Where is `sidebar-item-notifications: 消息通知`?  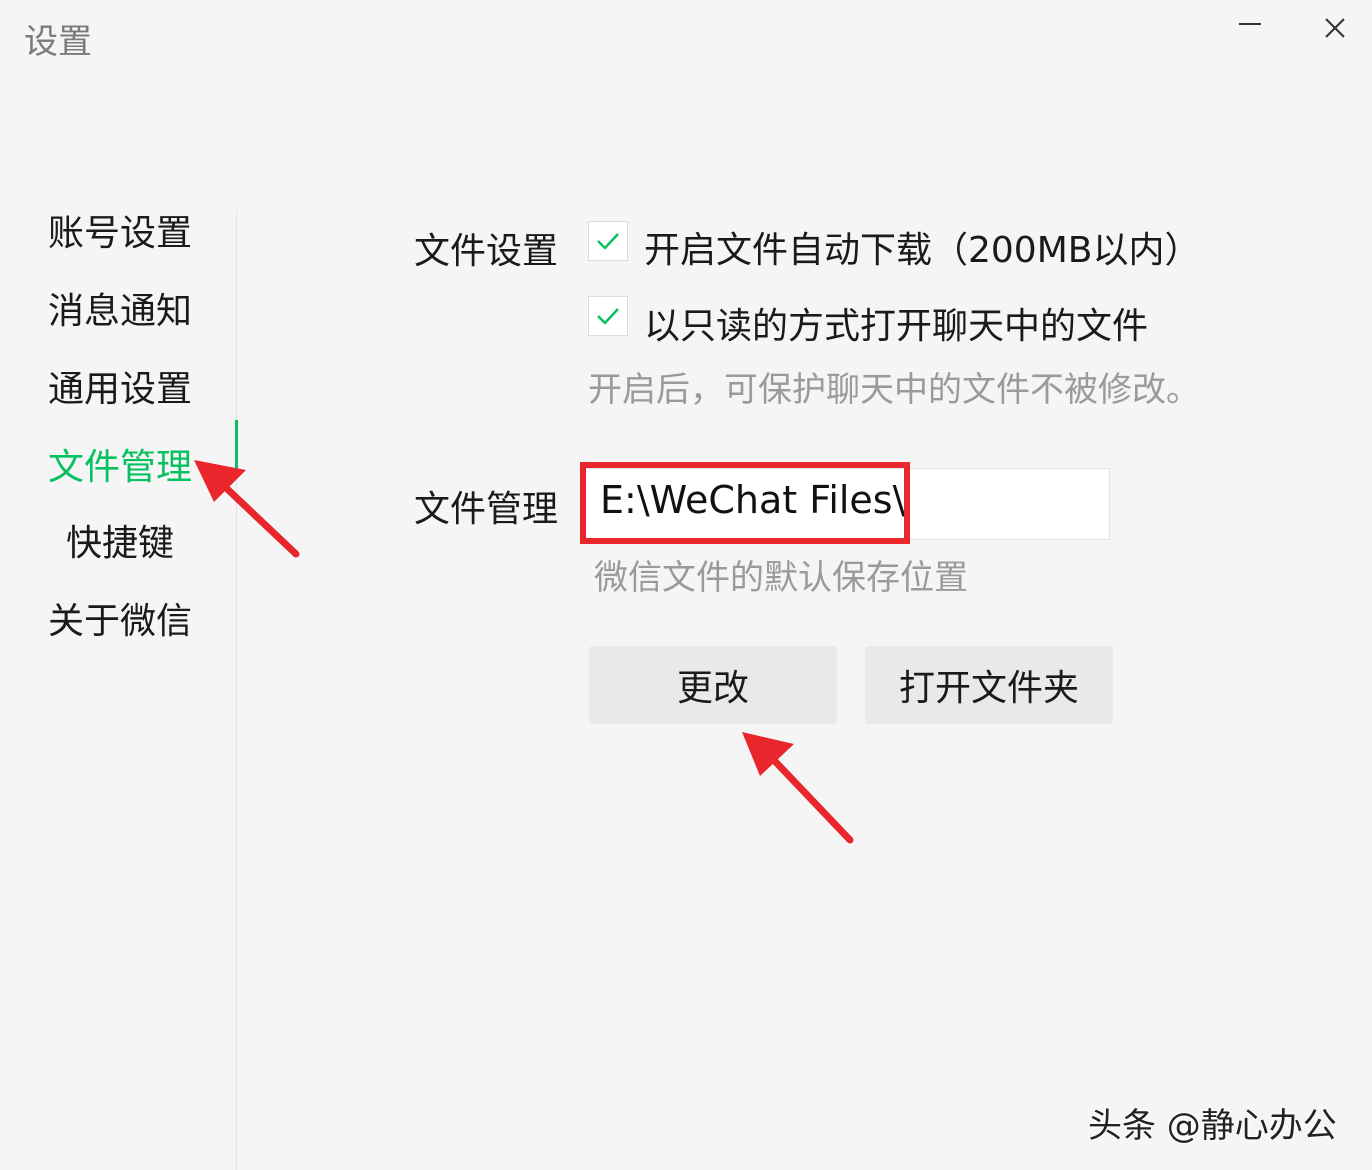
sidebar-item-notifications: 消息通知 is located at coordinates (120, 308).